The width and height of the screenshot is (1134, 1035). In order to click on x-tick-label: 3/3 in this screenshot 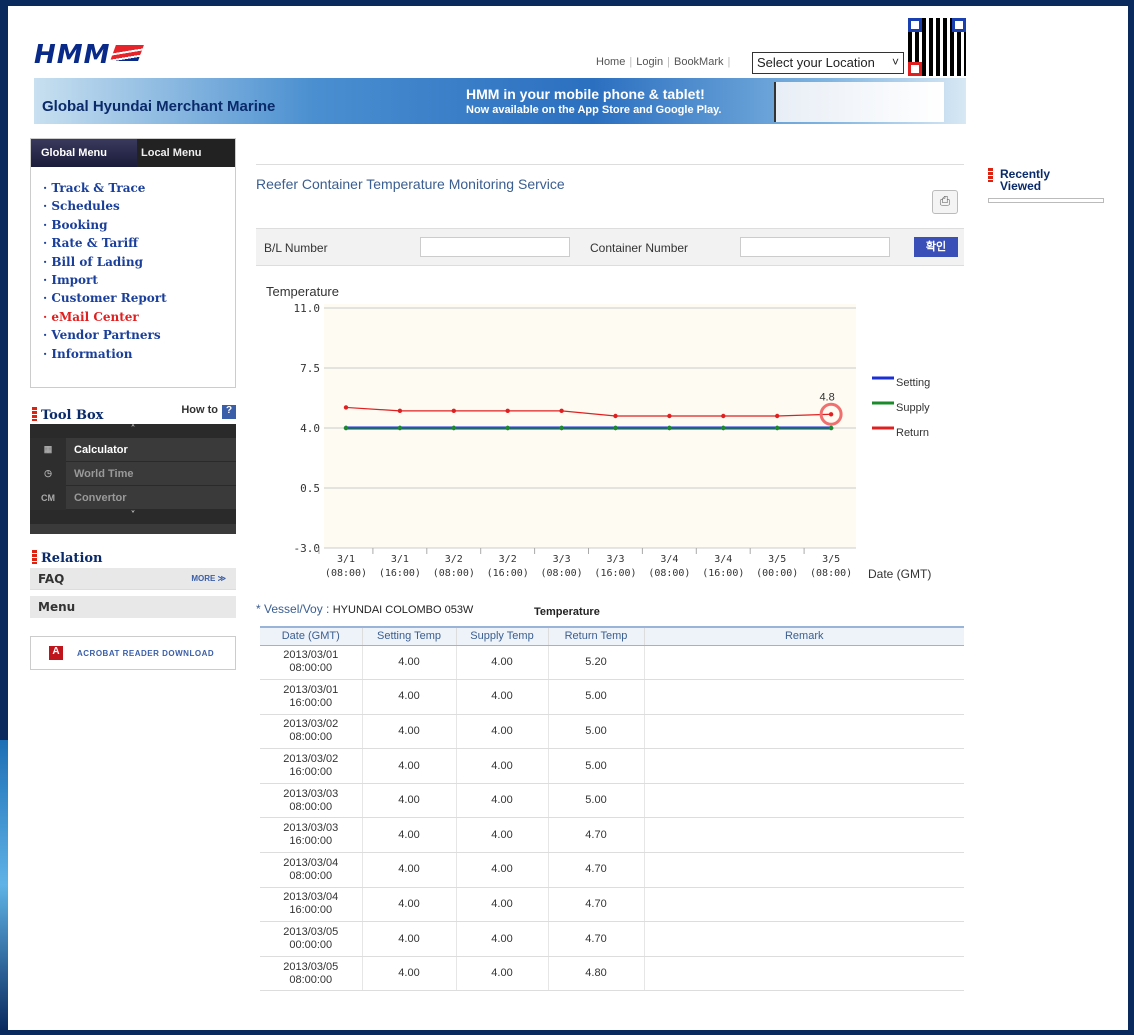, I will do `click(615, 559)`.